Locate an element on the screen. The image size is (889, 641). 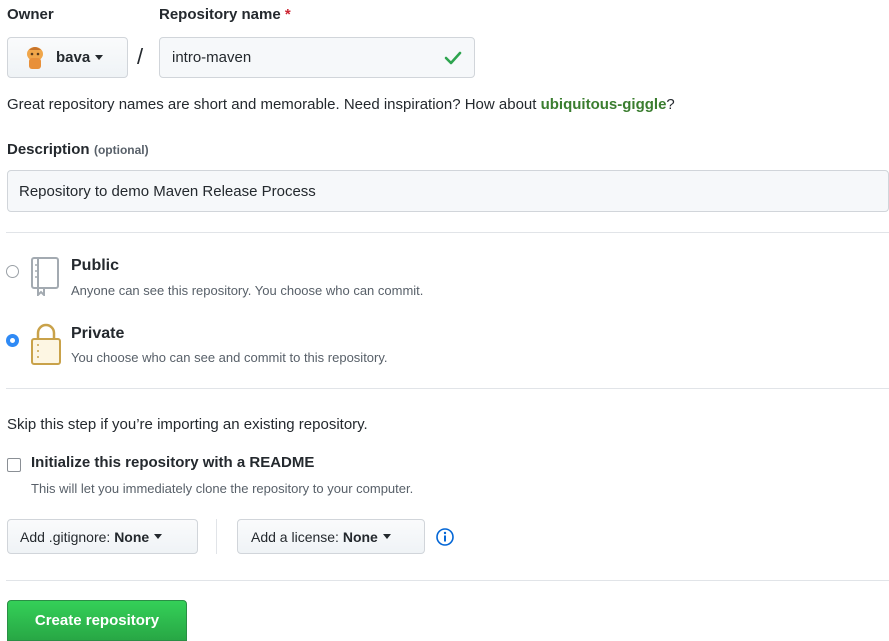
owner-value: bava is located at coordinates (73, 57).